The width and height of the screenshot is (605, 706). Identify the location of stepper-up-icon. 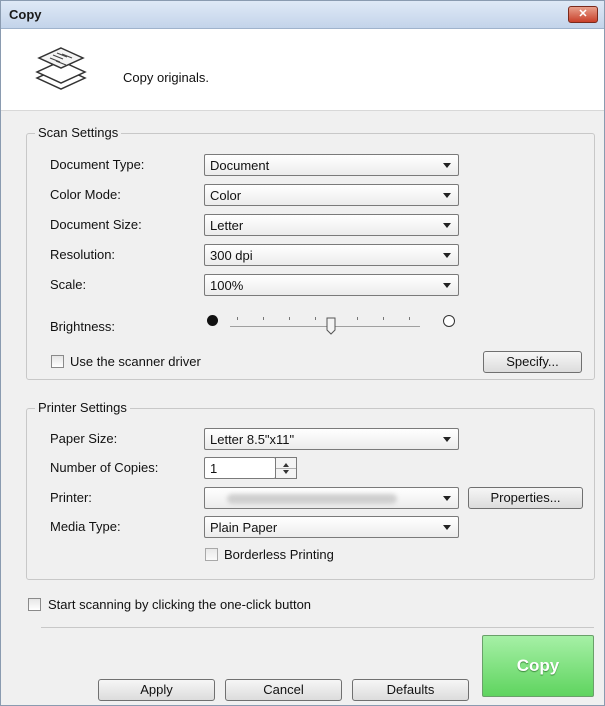
(286, 465).